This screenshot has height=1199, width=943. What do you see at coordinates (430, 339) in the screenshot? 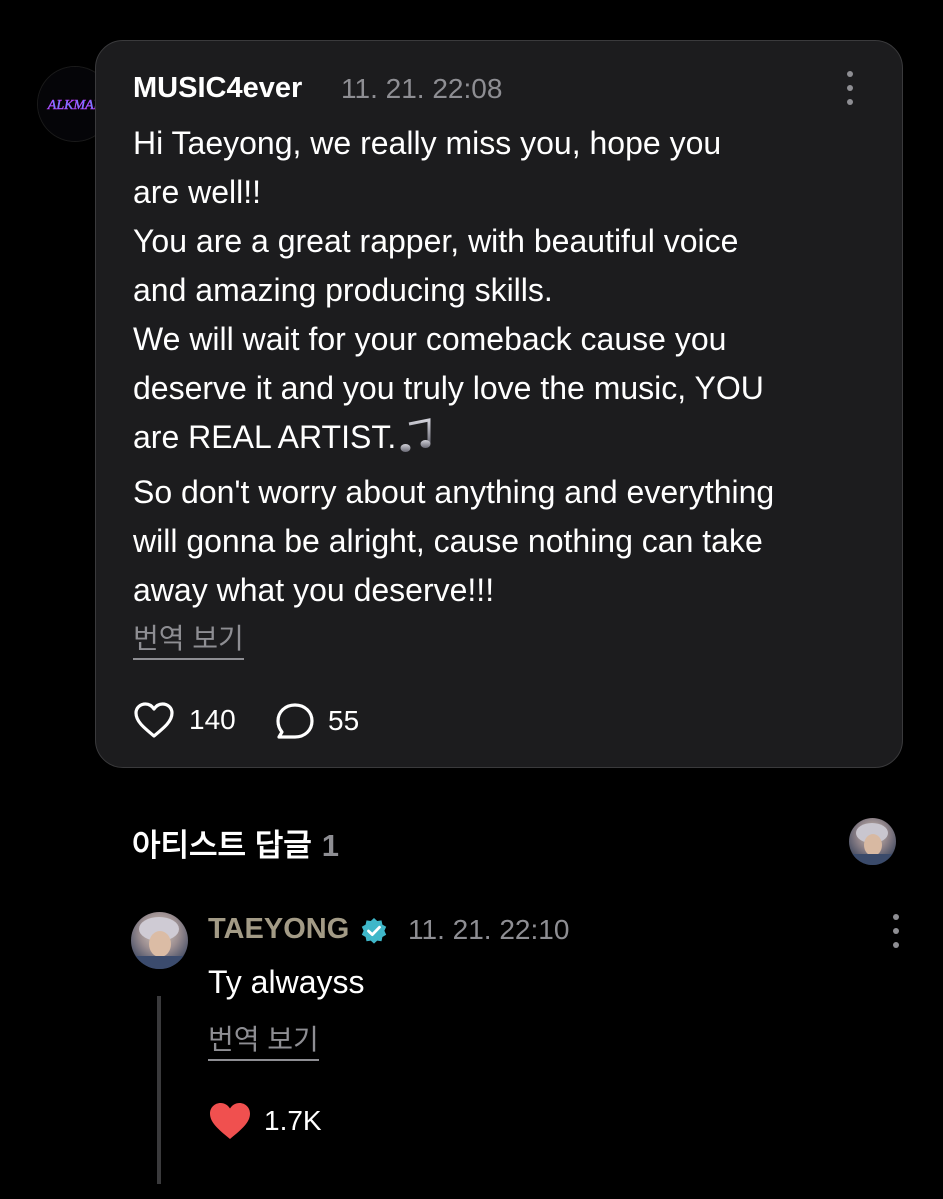
I see `post-line: We will wait for your comeback cause you` at bounding box center [430, 339].